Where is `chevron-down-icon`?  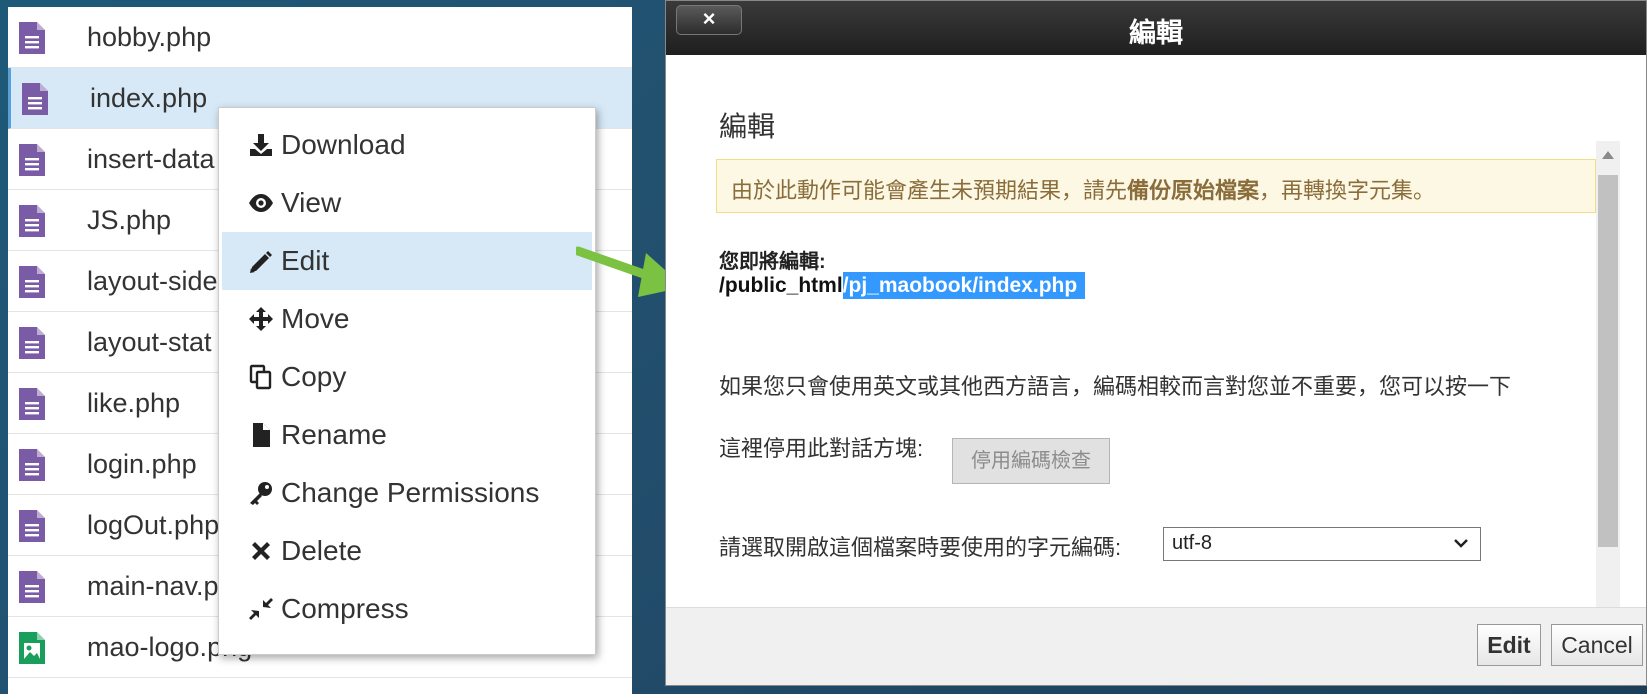 chevron-down-icon is located at coordinates (1461, 543).